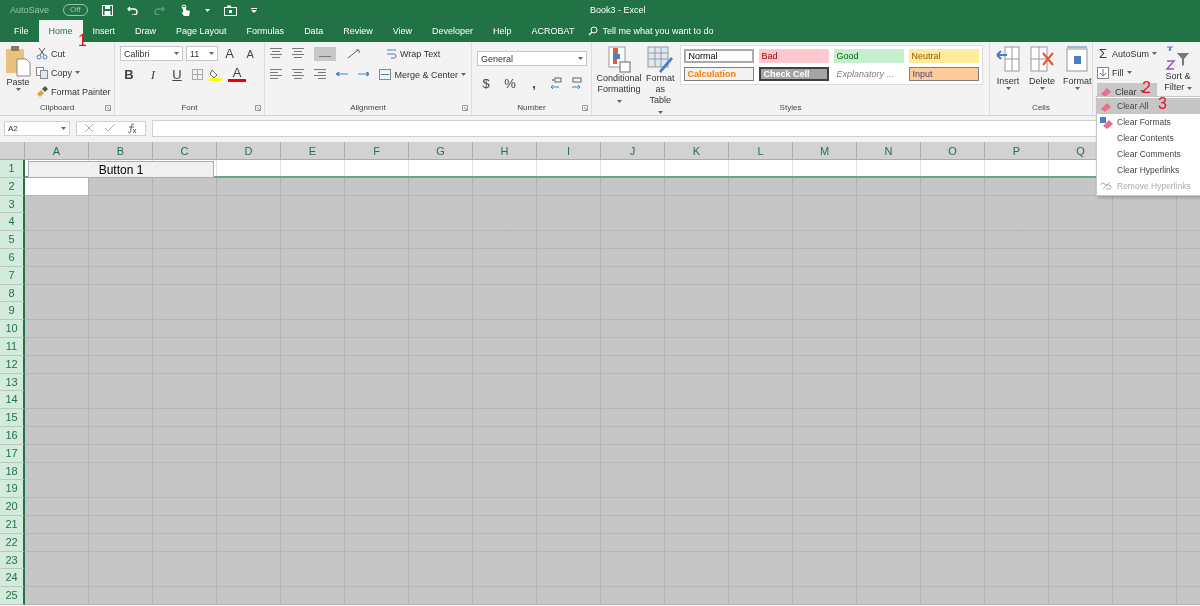 This screenshot has width=1200, height=606. Describe the element at coordinates (368, 107) in the screenshot. I see `group-label: Alignment` at that location.